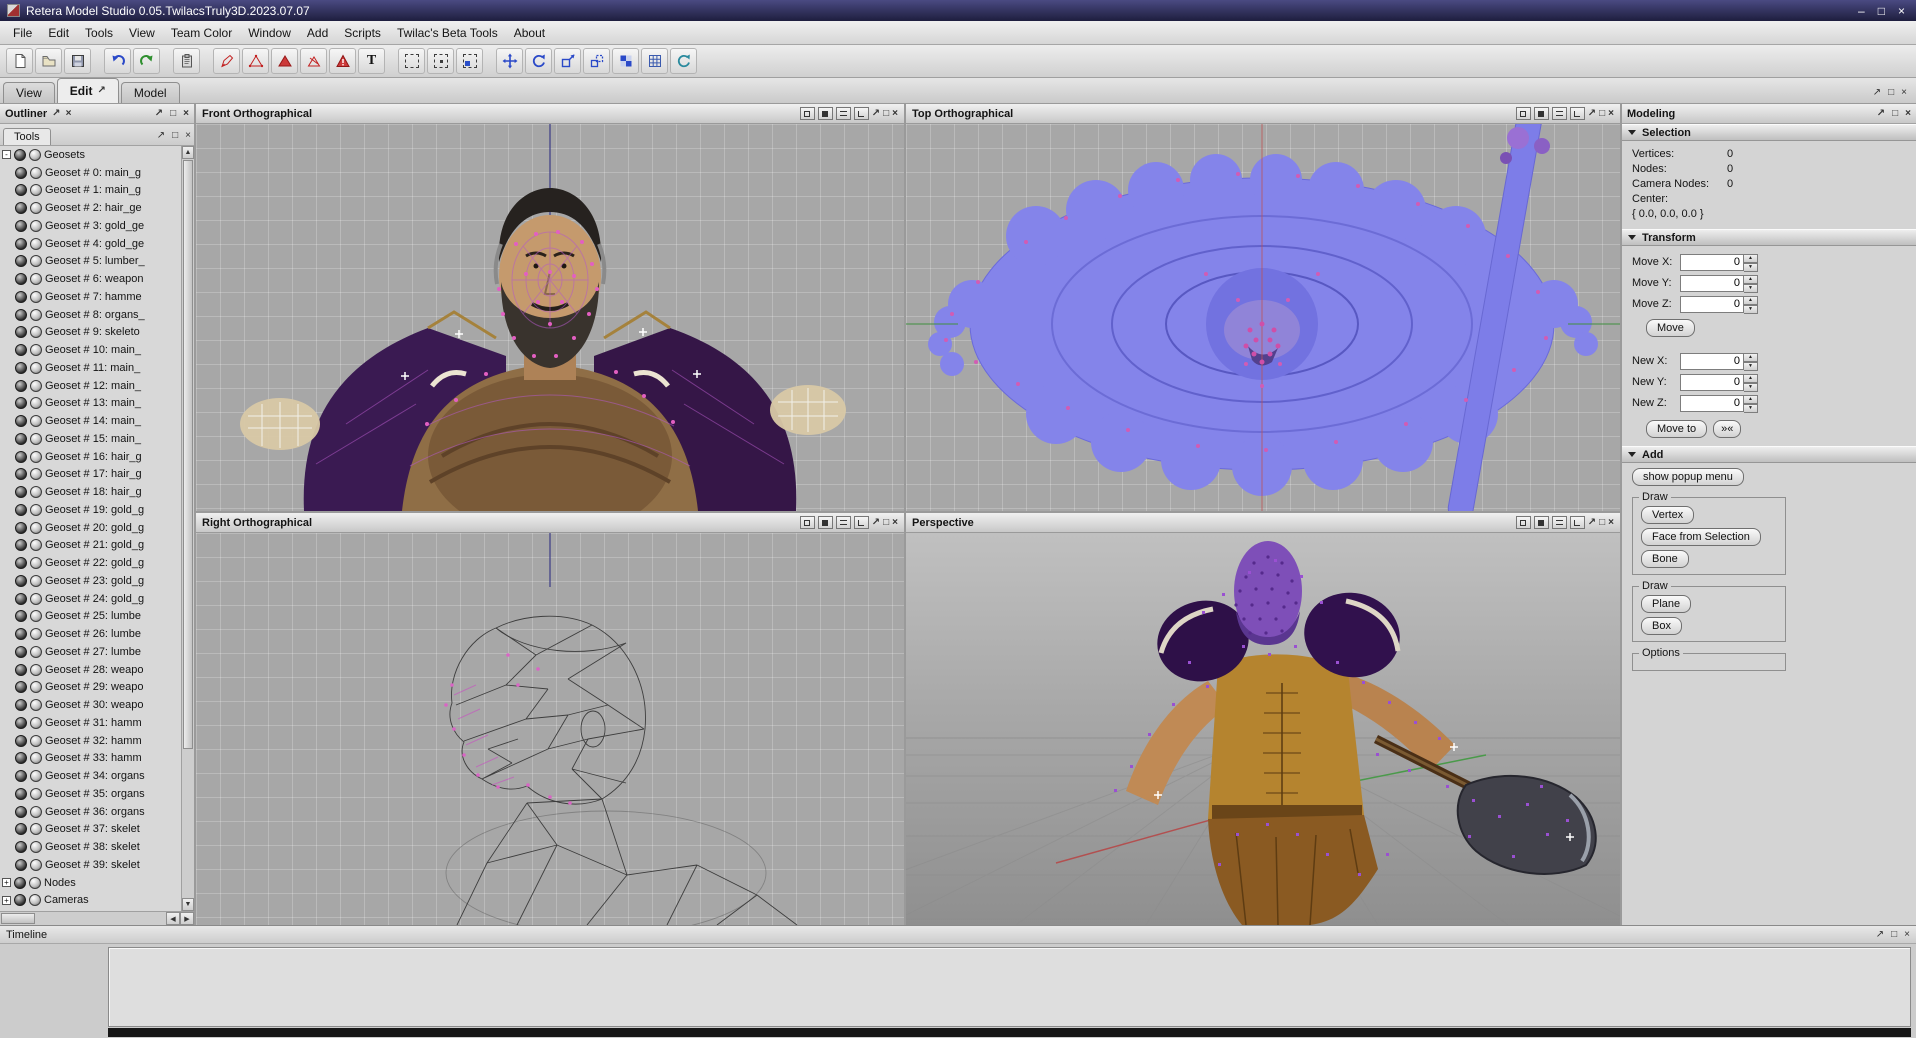 Image resolution: width=1916 pixels, height=1038 pixels. What do you see at coordinates (1769, 114) in the screenshot?
I see `modeling-header: Modeling ↗ □ ×` at bounding box center [1769, 114].